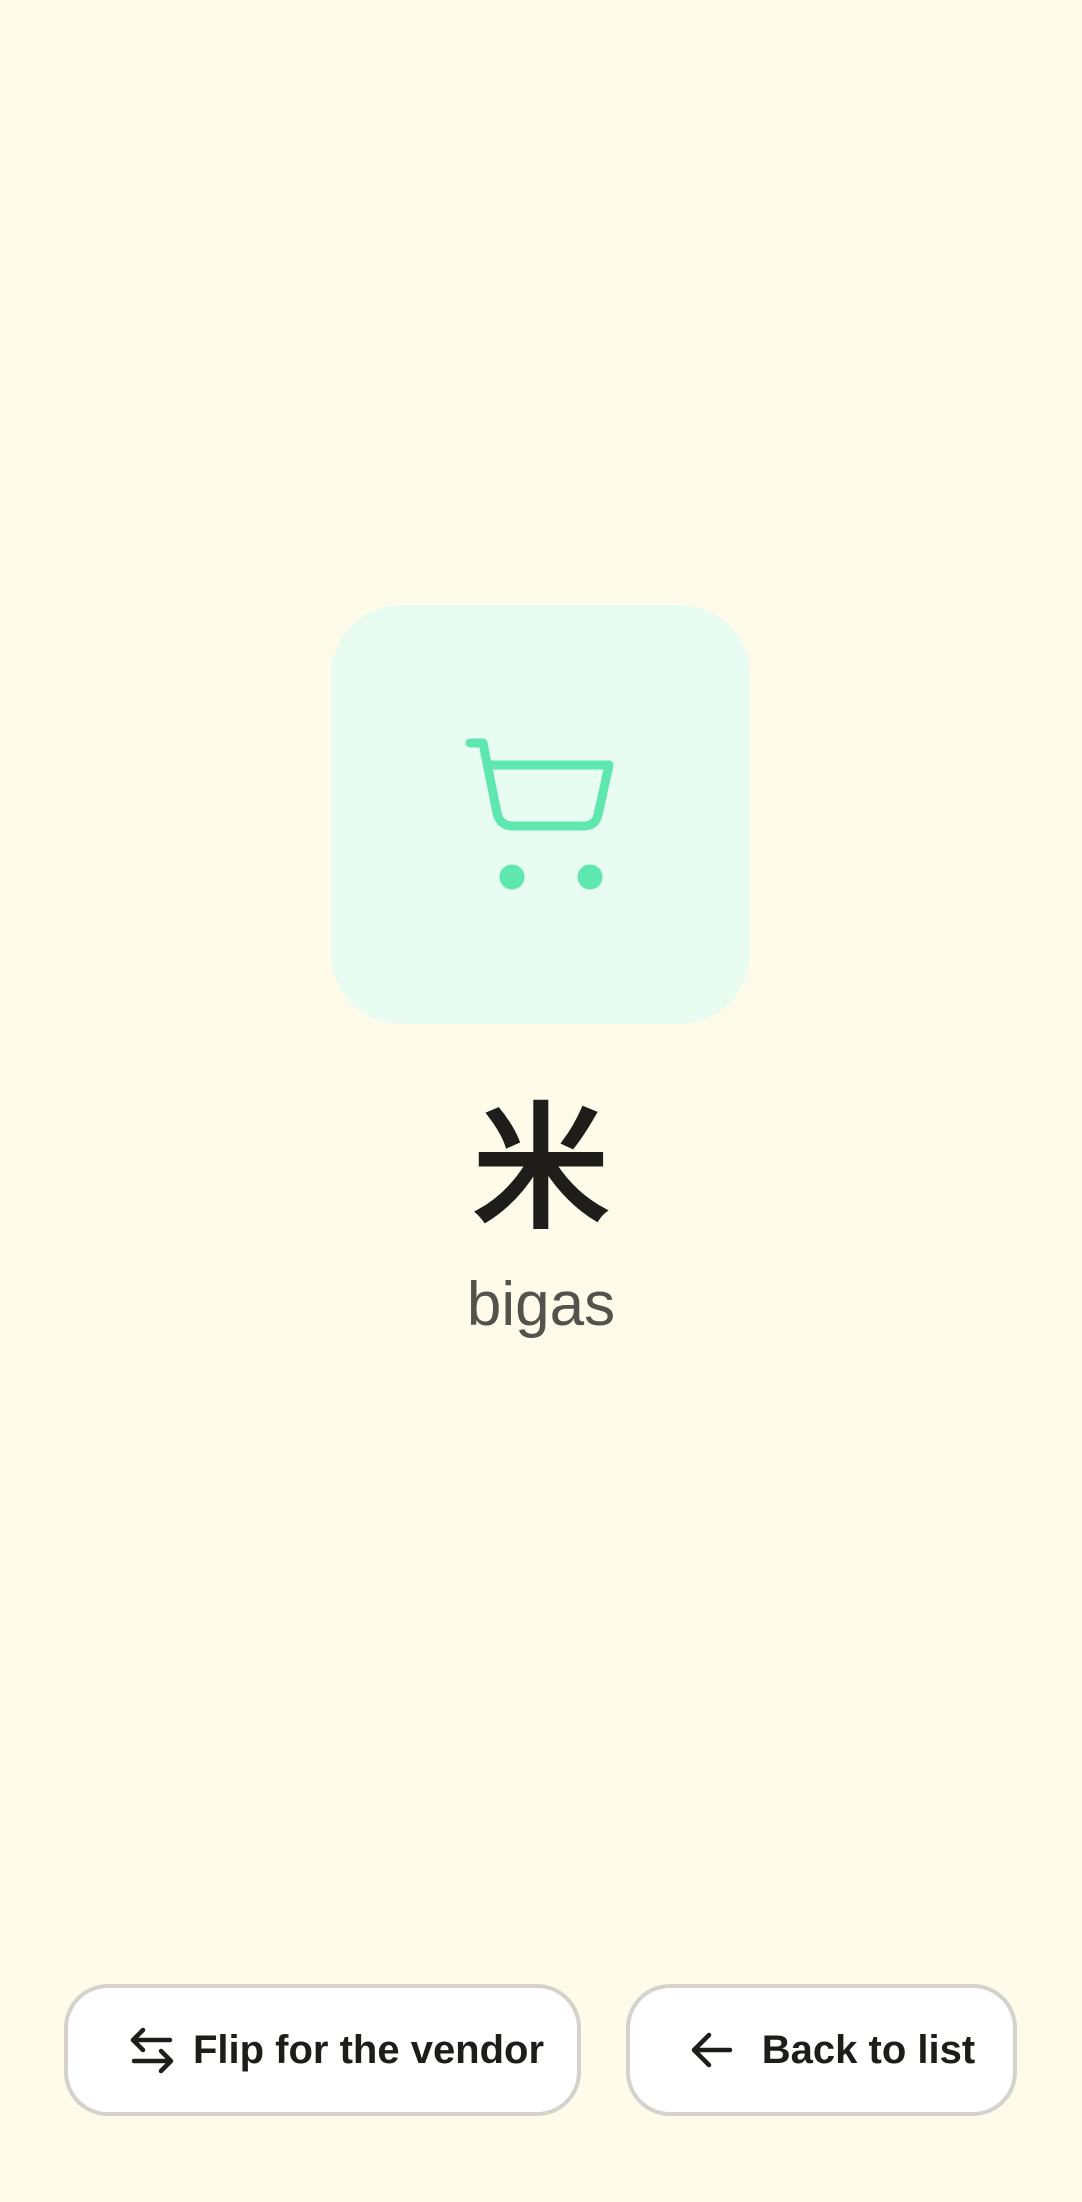  I want to click on flip-for-vendor-button: Flip for the vendor, so click(322, 2050).